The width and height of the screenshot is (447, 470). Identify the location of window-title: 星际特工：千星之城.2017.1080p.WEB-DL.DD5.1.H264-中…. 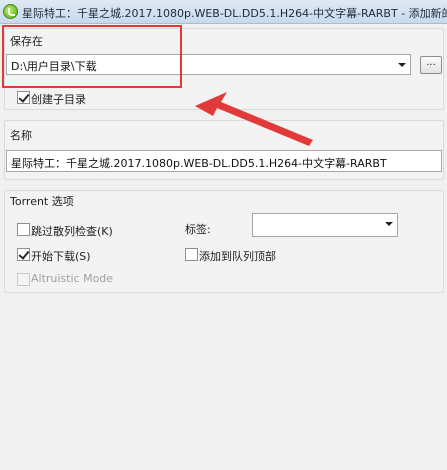
(234, 13).